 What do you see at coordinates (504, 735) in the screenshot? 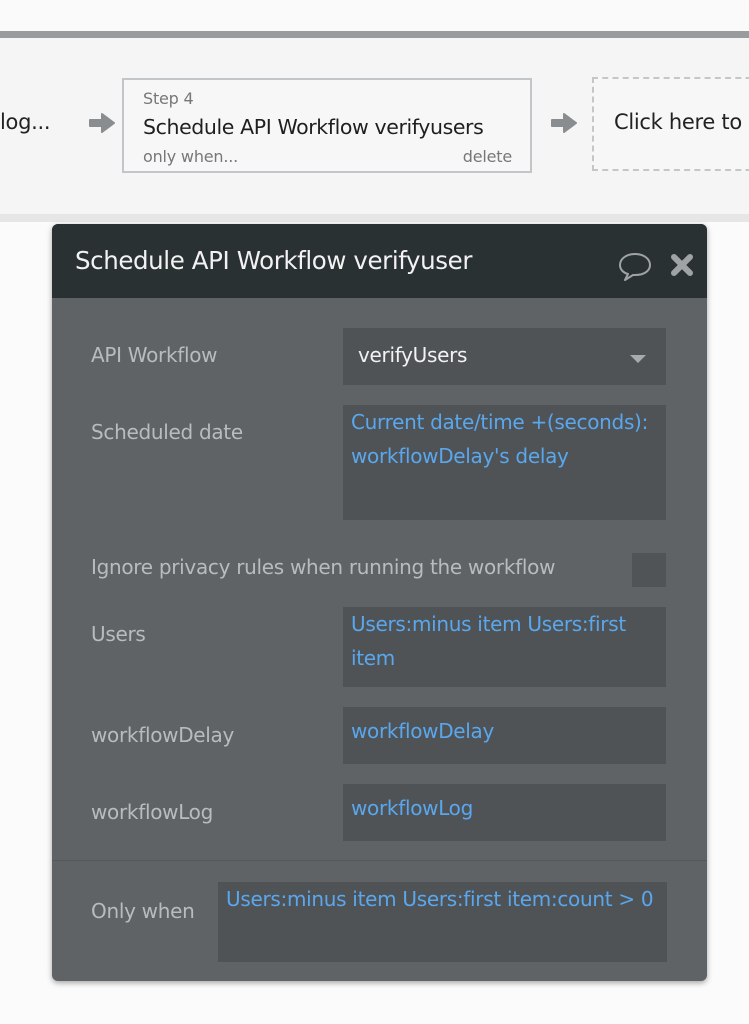
I see `workflow-delay-expression: workflowDelay` at bounding box center [504, 735].